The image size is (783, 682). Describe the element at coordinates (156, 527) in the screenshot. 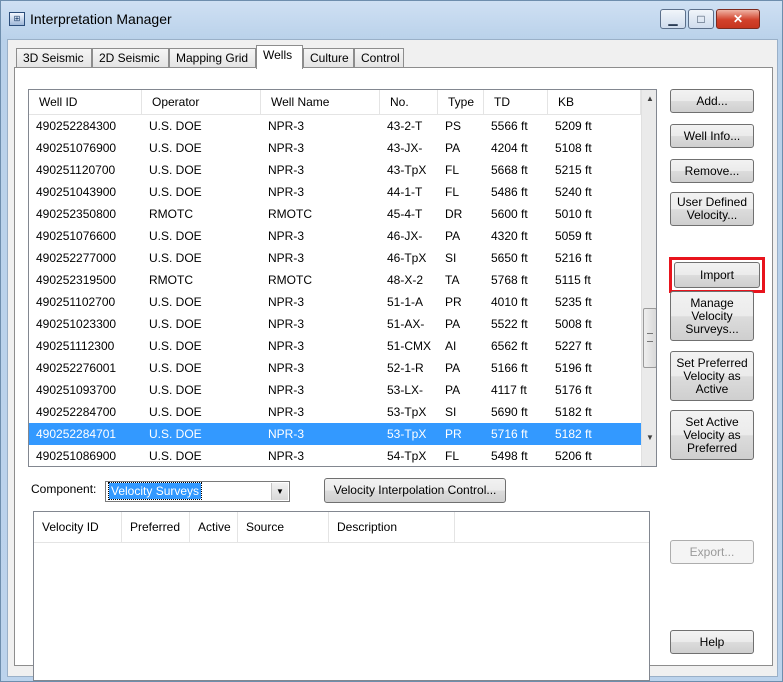

I see `col-preferred: Preferred` at that location.